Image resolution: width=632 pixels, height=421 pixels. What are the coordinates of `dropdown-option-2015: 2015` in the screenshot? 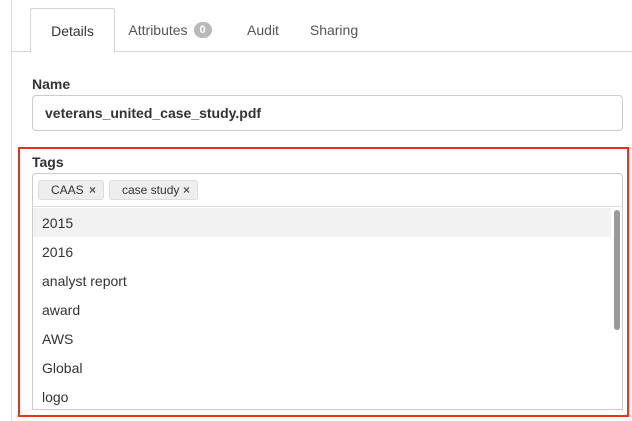 It's located at (322, 222).